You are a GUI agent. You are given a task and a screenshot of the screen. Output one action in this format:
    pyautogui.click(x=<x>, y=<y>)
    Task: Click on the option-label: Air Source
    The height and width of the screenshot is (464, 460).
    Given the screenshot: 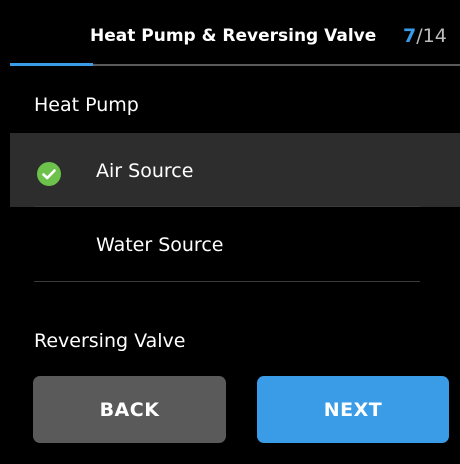 What is the action you would take?
    pyautogui.click(x=145, y=171)
    